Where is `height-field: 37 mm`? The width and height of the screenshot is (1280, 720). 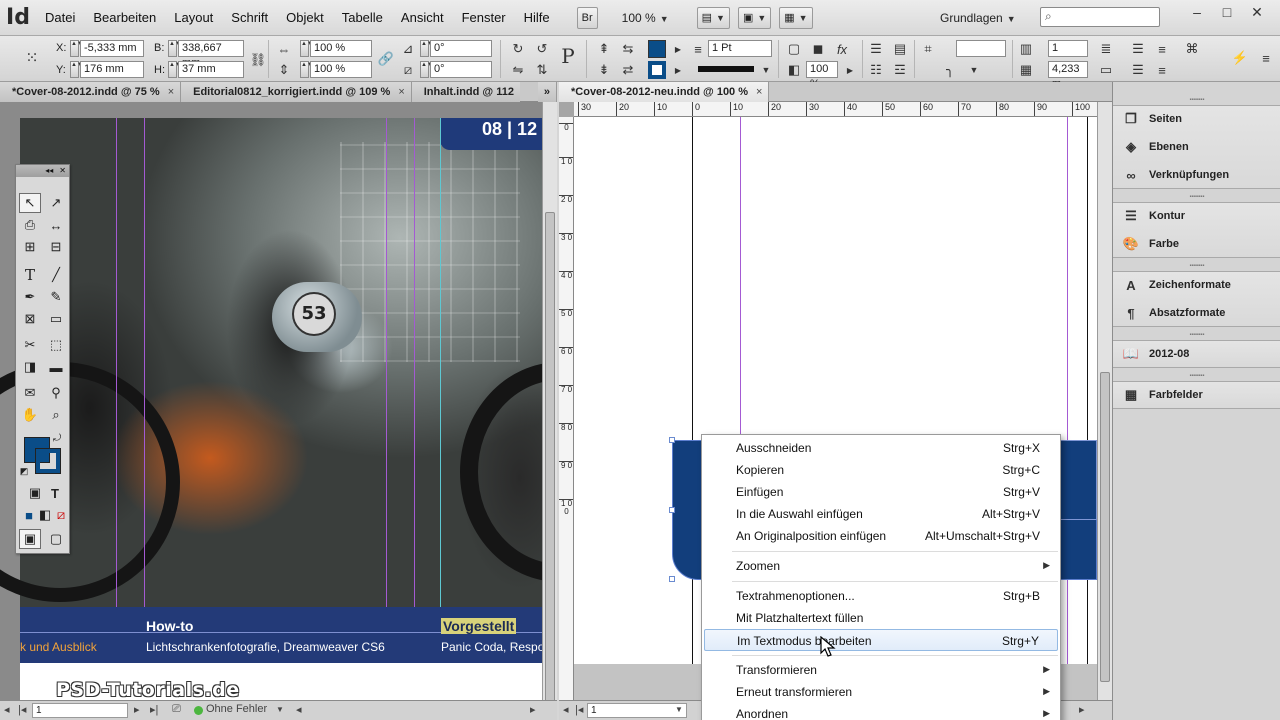 height-field: 37 mm is located at coordinates (211, 69).